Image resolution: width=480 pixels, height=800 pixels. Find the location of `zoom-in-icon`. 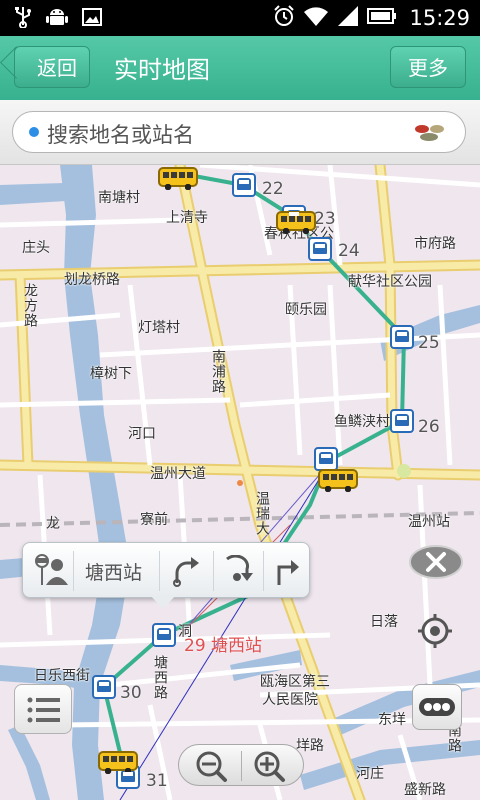

zoom-in-icon is located at coordinates (272, 766).